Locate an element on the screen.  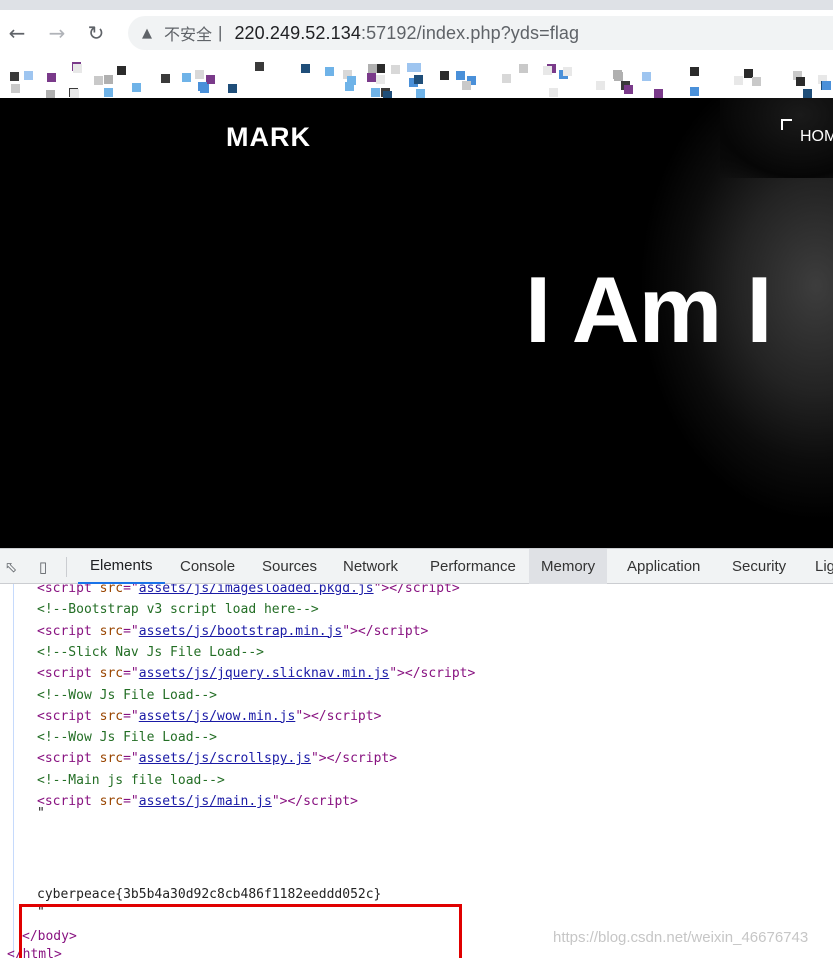
script-src-link: assets/js/main.js is located at coordinates (205, 801).